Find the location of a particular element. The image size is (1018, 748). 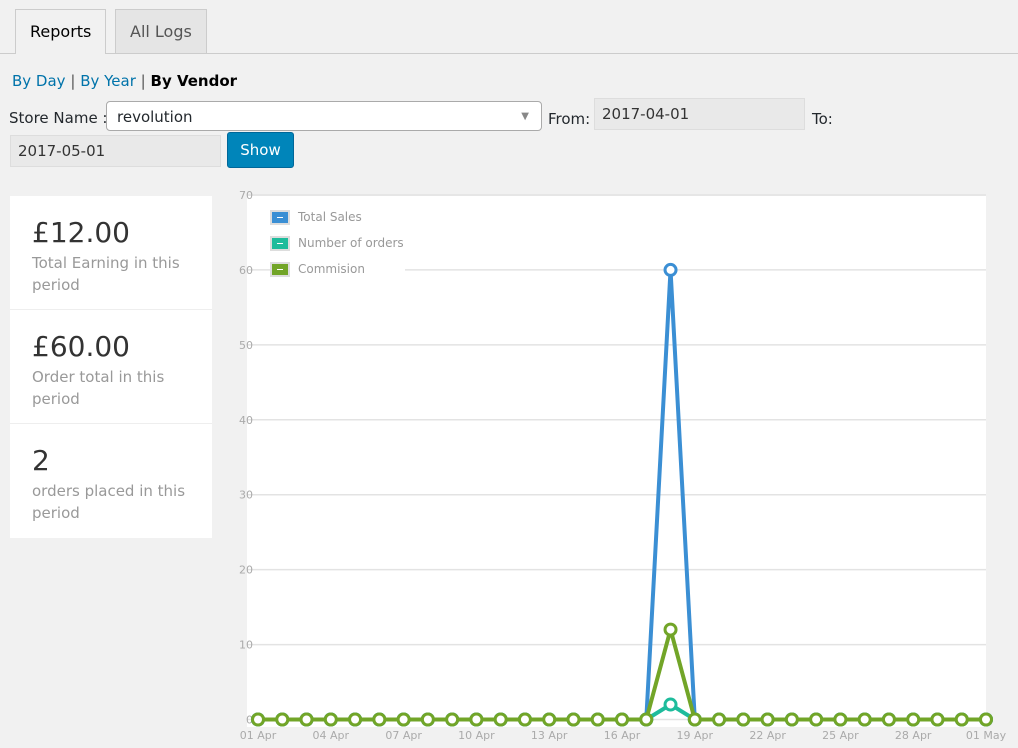

y-tick-label: 50 is located at coordinates (246, 345).